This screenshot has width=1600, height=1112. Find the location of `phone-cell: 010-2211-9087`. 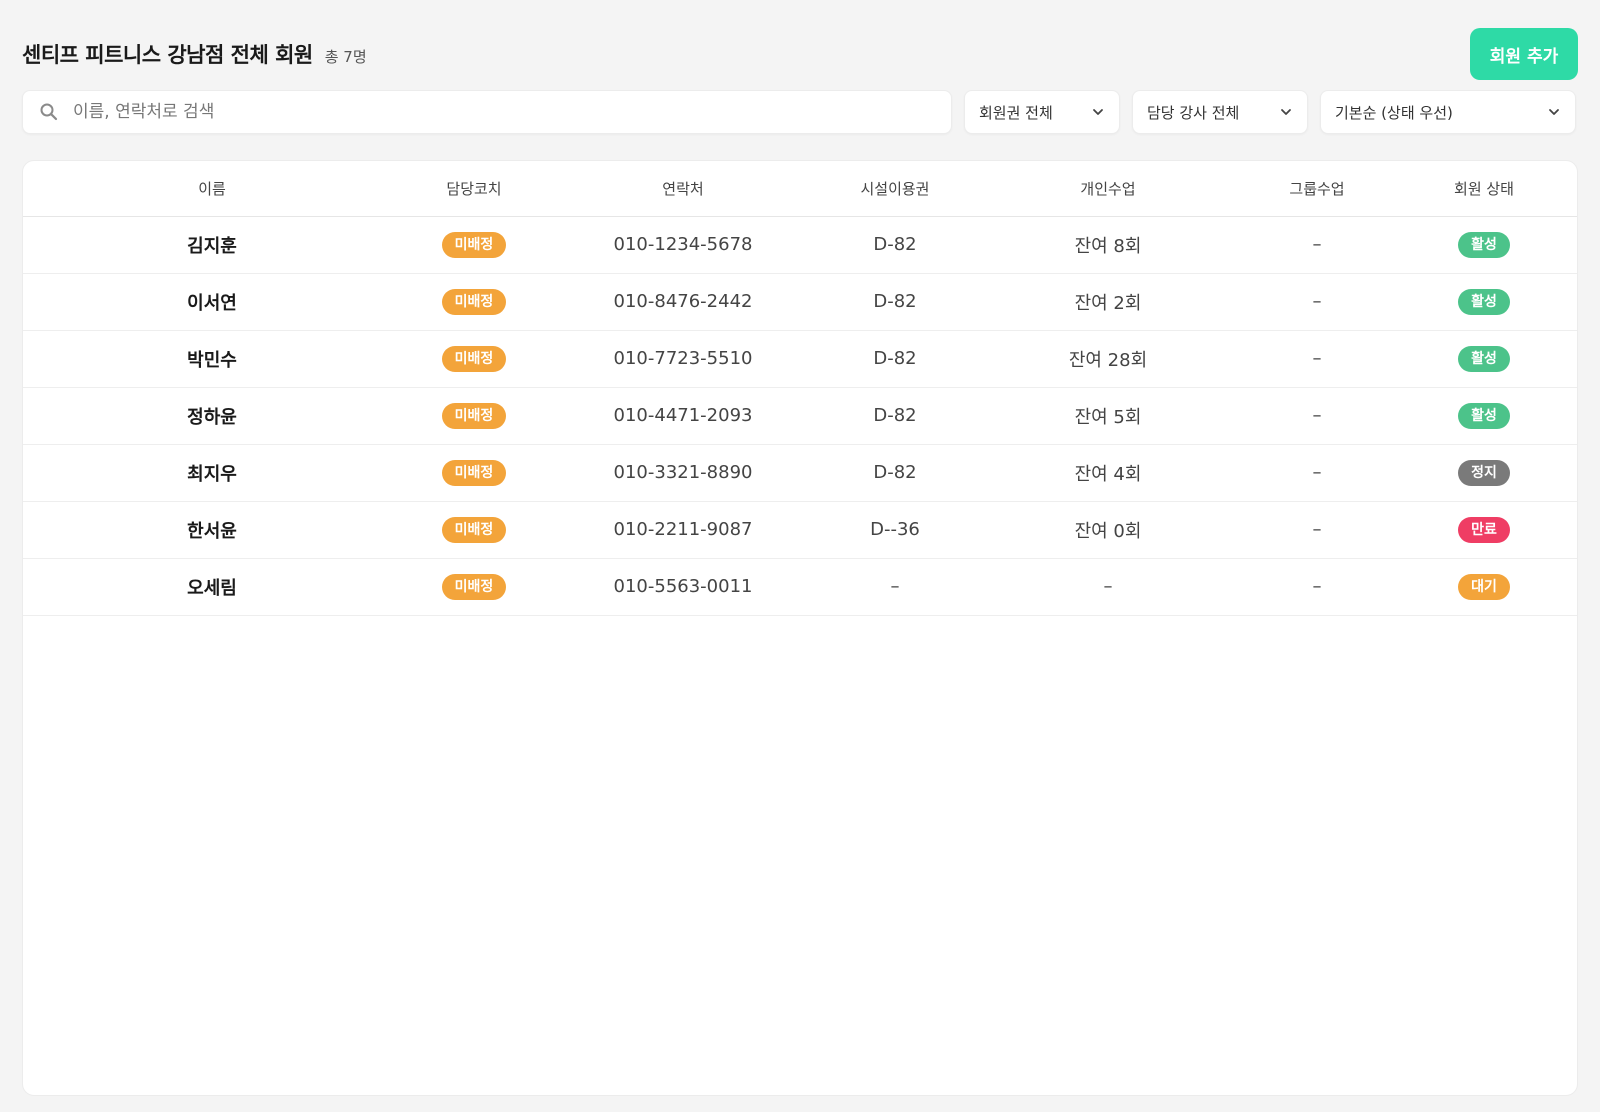

phone-cell: 010-2211-9087 is located at coordinates (683, 530).